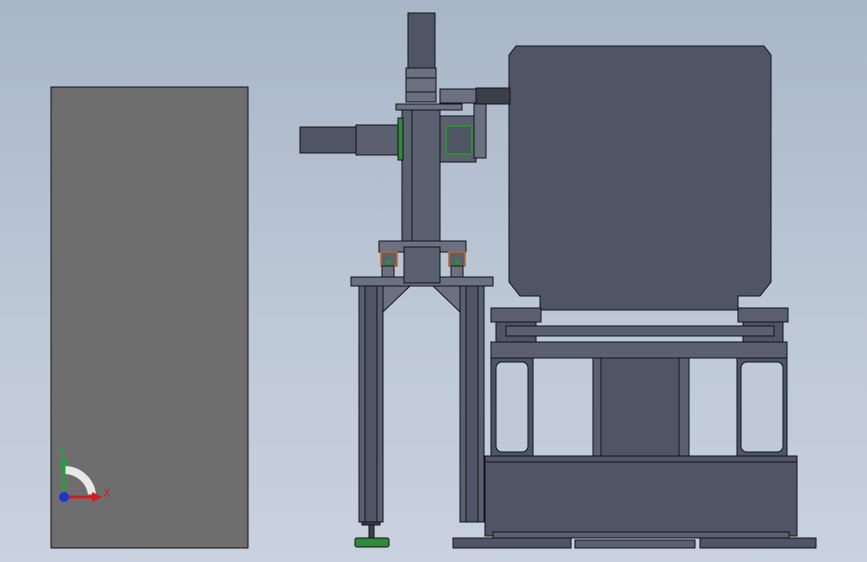 This screenshot has height=562, width=867. What do you see at coordinates (457, 262) in the screenshot?
I see `right-bearing-dot` at bounding box center [457, 262].